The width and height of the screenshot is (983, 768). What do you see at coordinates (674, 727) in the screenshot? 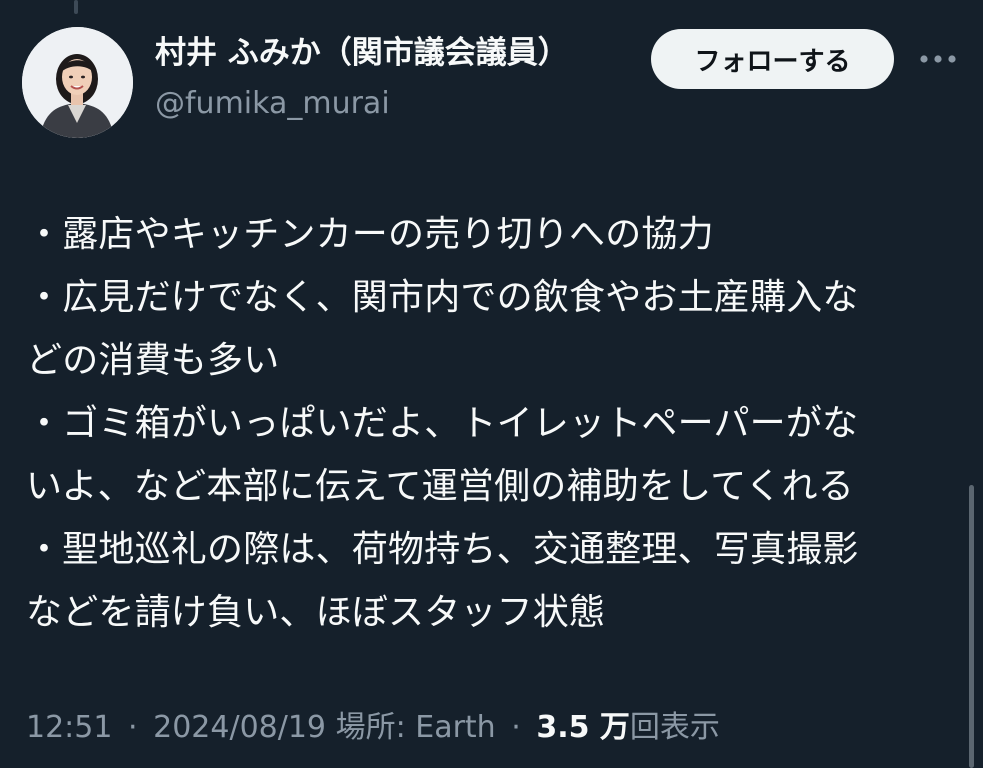
I see `views-label: 回表示` at bounding box center [674, 727].